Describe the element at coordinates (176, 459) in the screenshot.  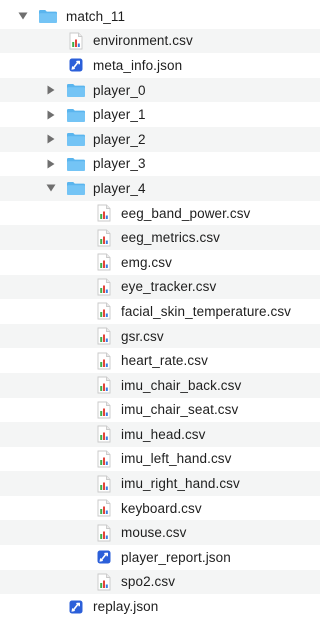
I see `item-label: imu_left_hand.csv` at that location.